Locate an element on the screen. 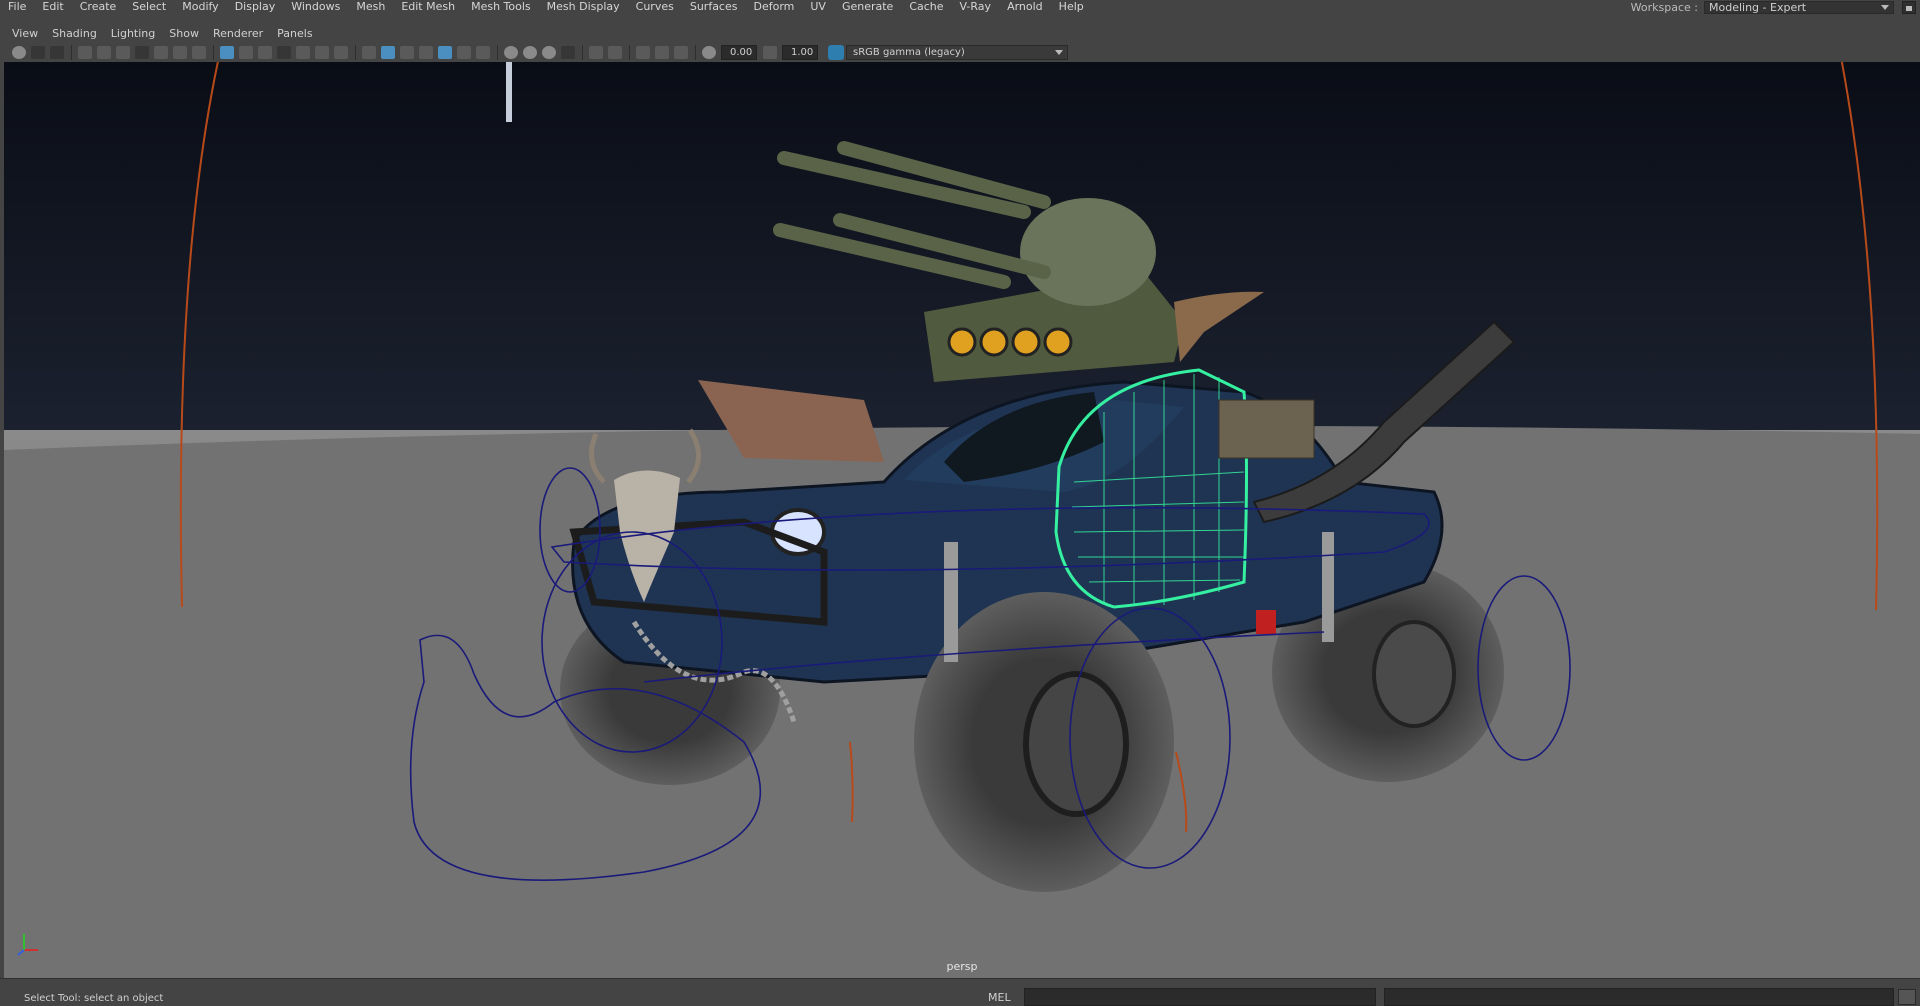  select-camera-icon is located at coordinates (19, 52).